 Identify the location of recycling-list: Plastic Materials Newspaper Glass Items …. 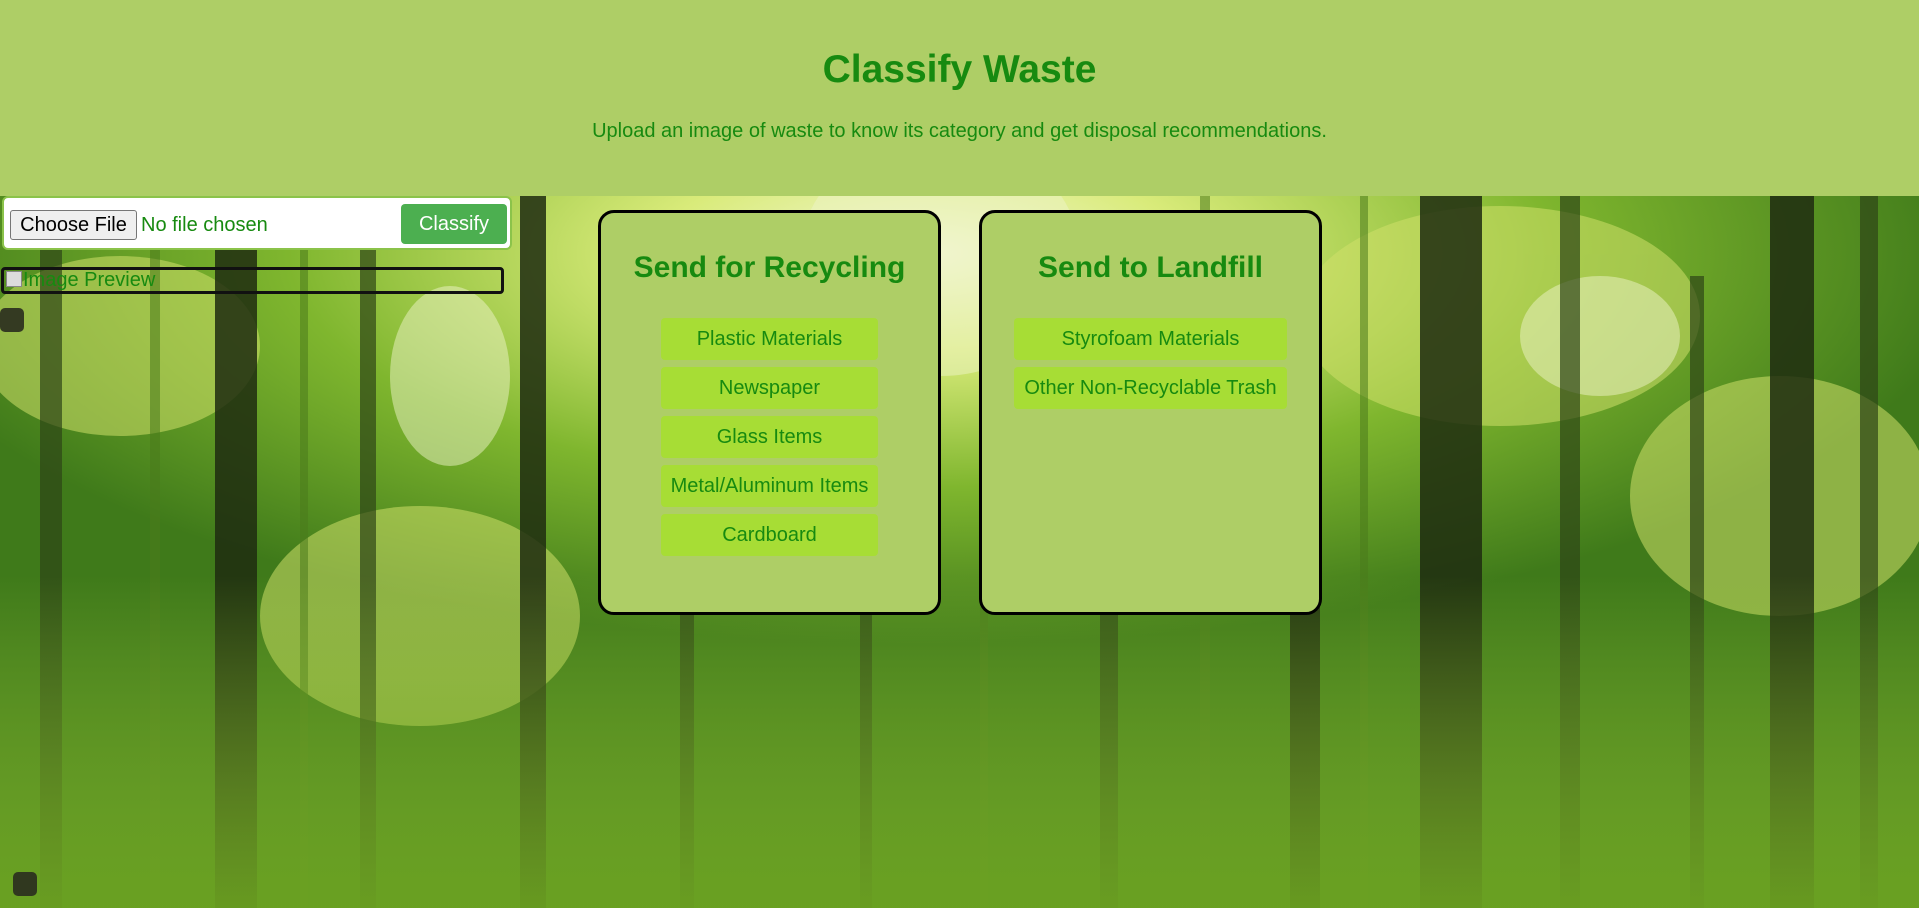
(769, 437).